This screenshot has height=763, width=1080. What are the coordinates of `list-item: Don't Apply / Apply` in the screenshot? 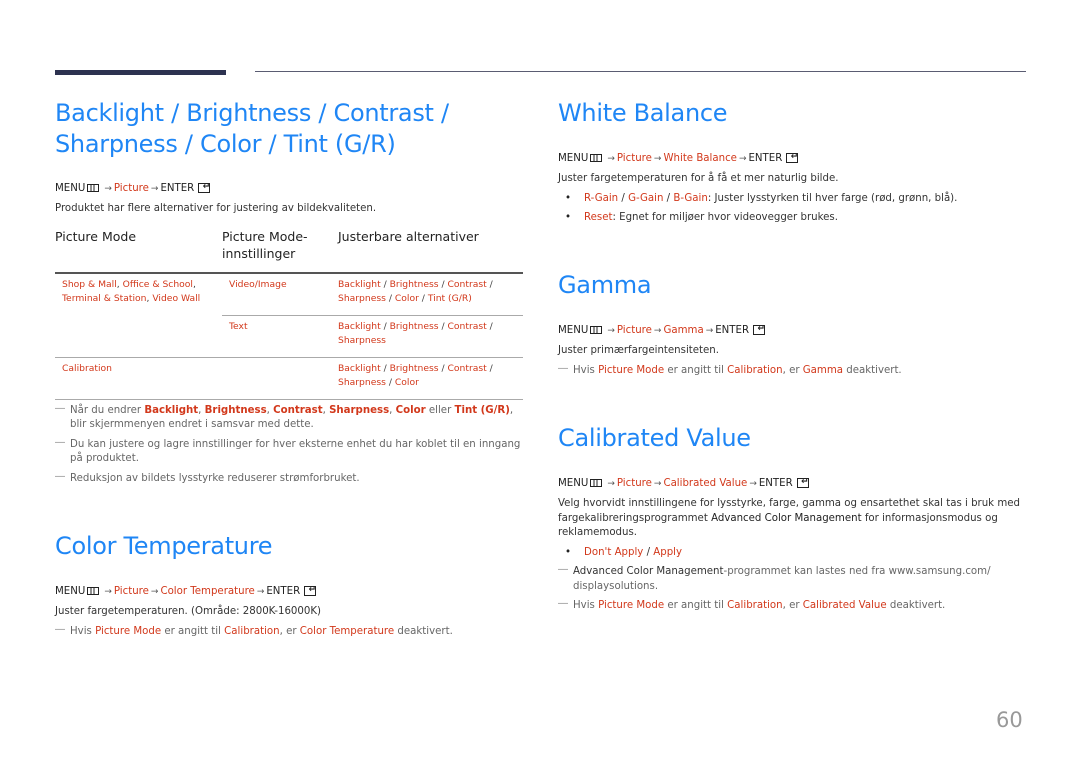 It's located at (793, 553).